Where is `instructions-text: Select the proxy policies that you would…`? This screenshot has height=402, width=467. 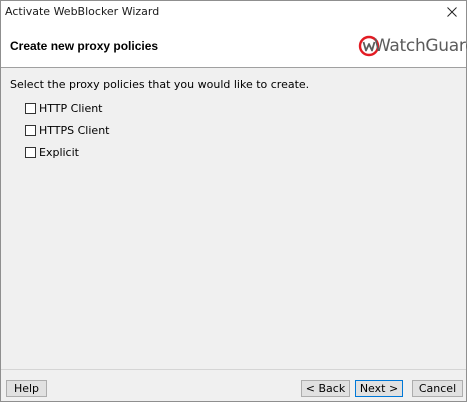 instructions-text: Select the proxy policies that you would… is located at coordinates (160, 84).